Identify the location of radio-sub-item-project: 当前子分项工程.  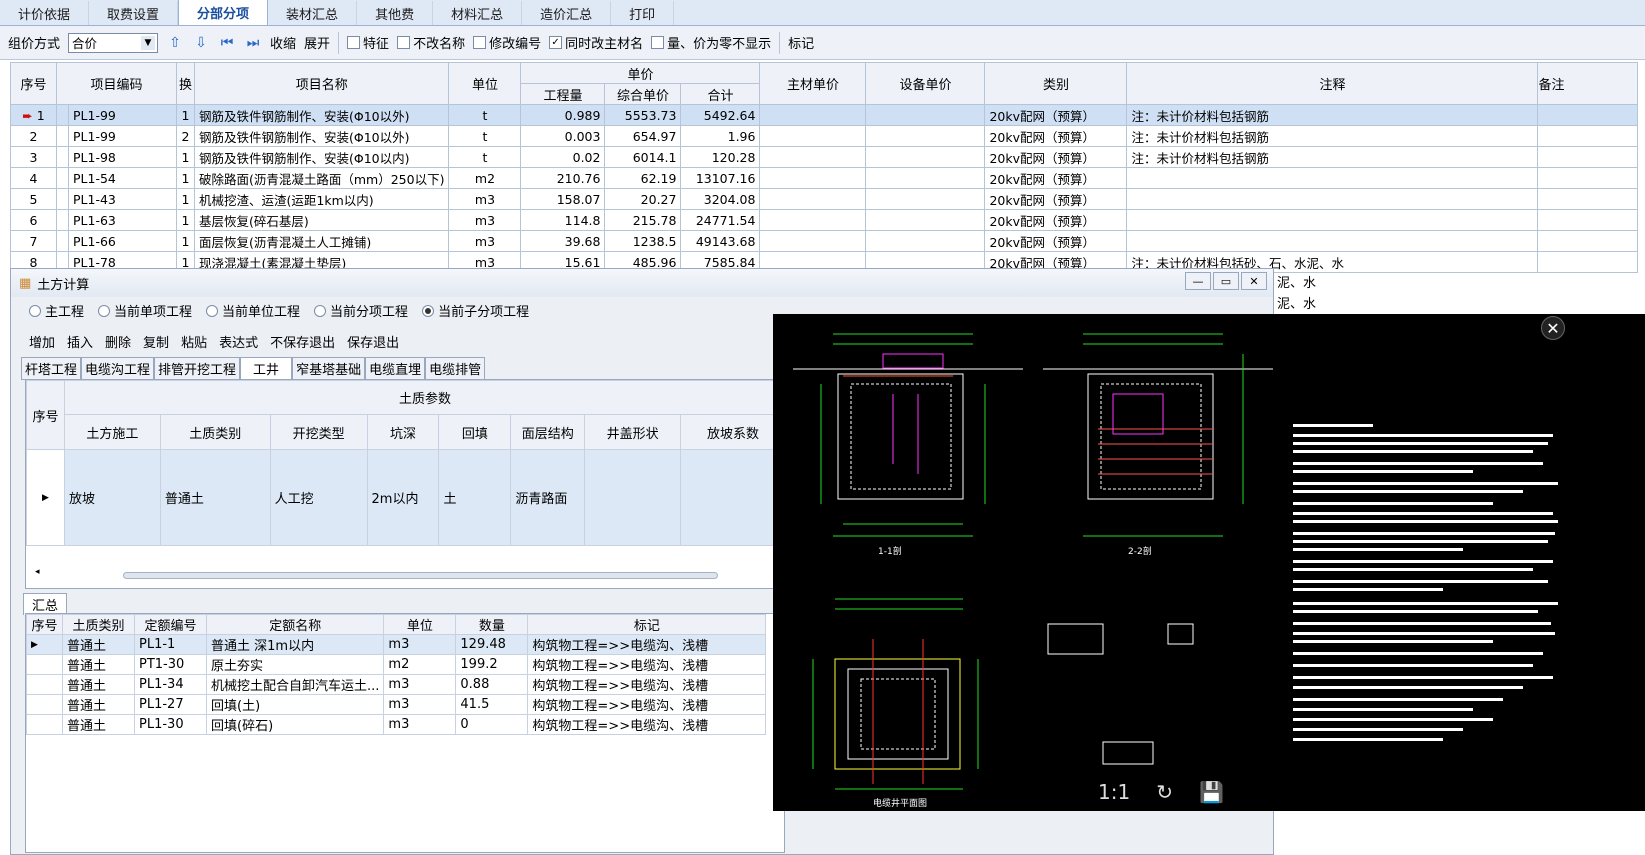
(475, 310).